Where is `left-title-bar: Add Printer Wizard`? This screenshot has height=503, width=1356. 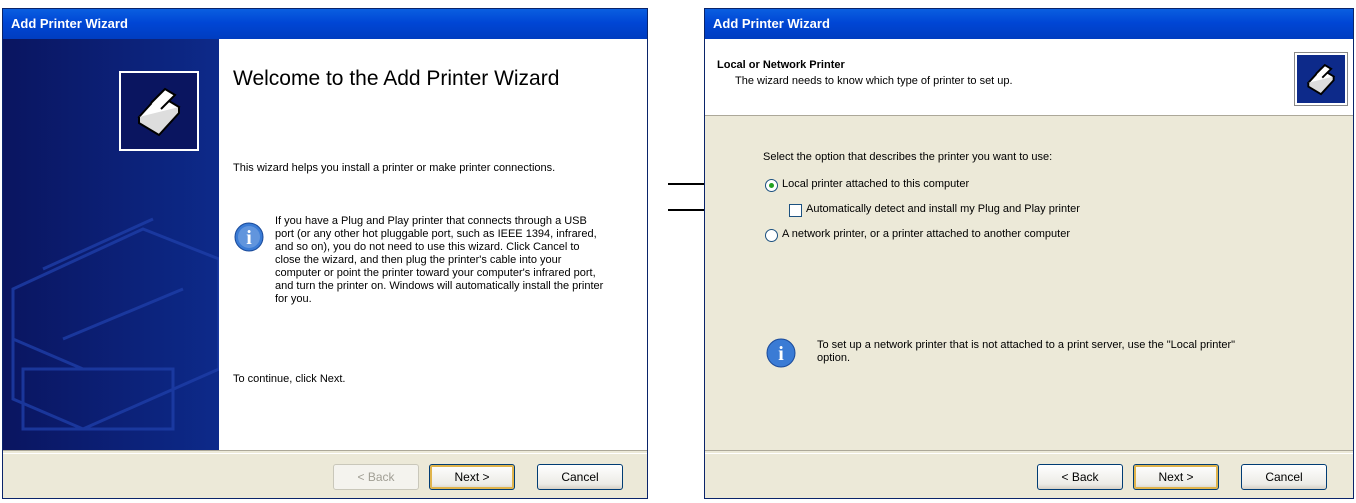 left-title-bar: Add Printer Wizard is located at coordinates (325, 24).